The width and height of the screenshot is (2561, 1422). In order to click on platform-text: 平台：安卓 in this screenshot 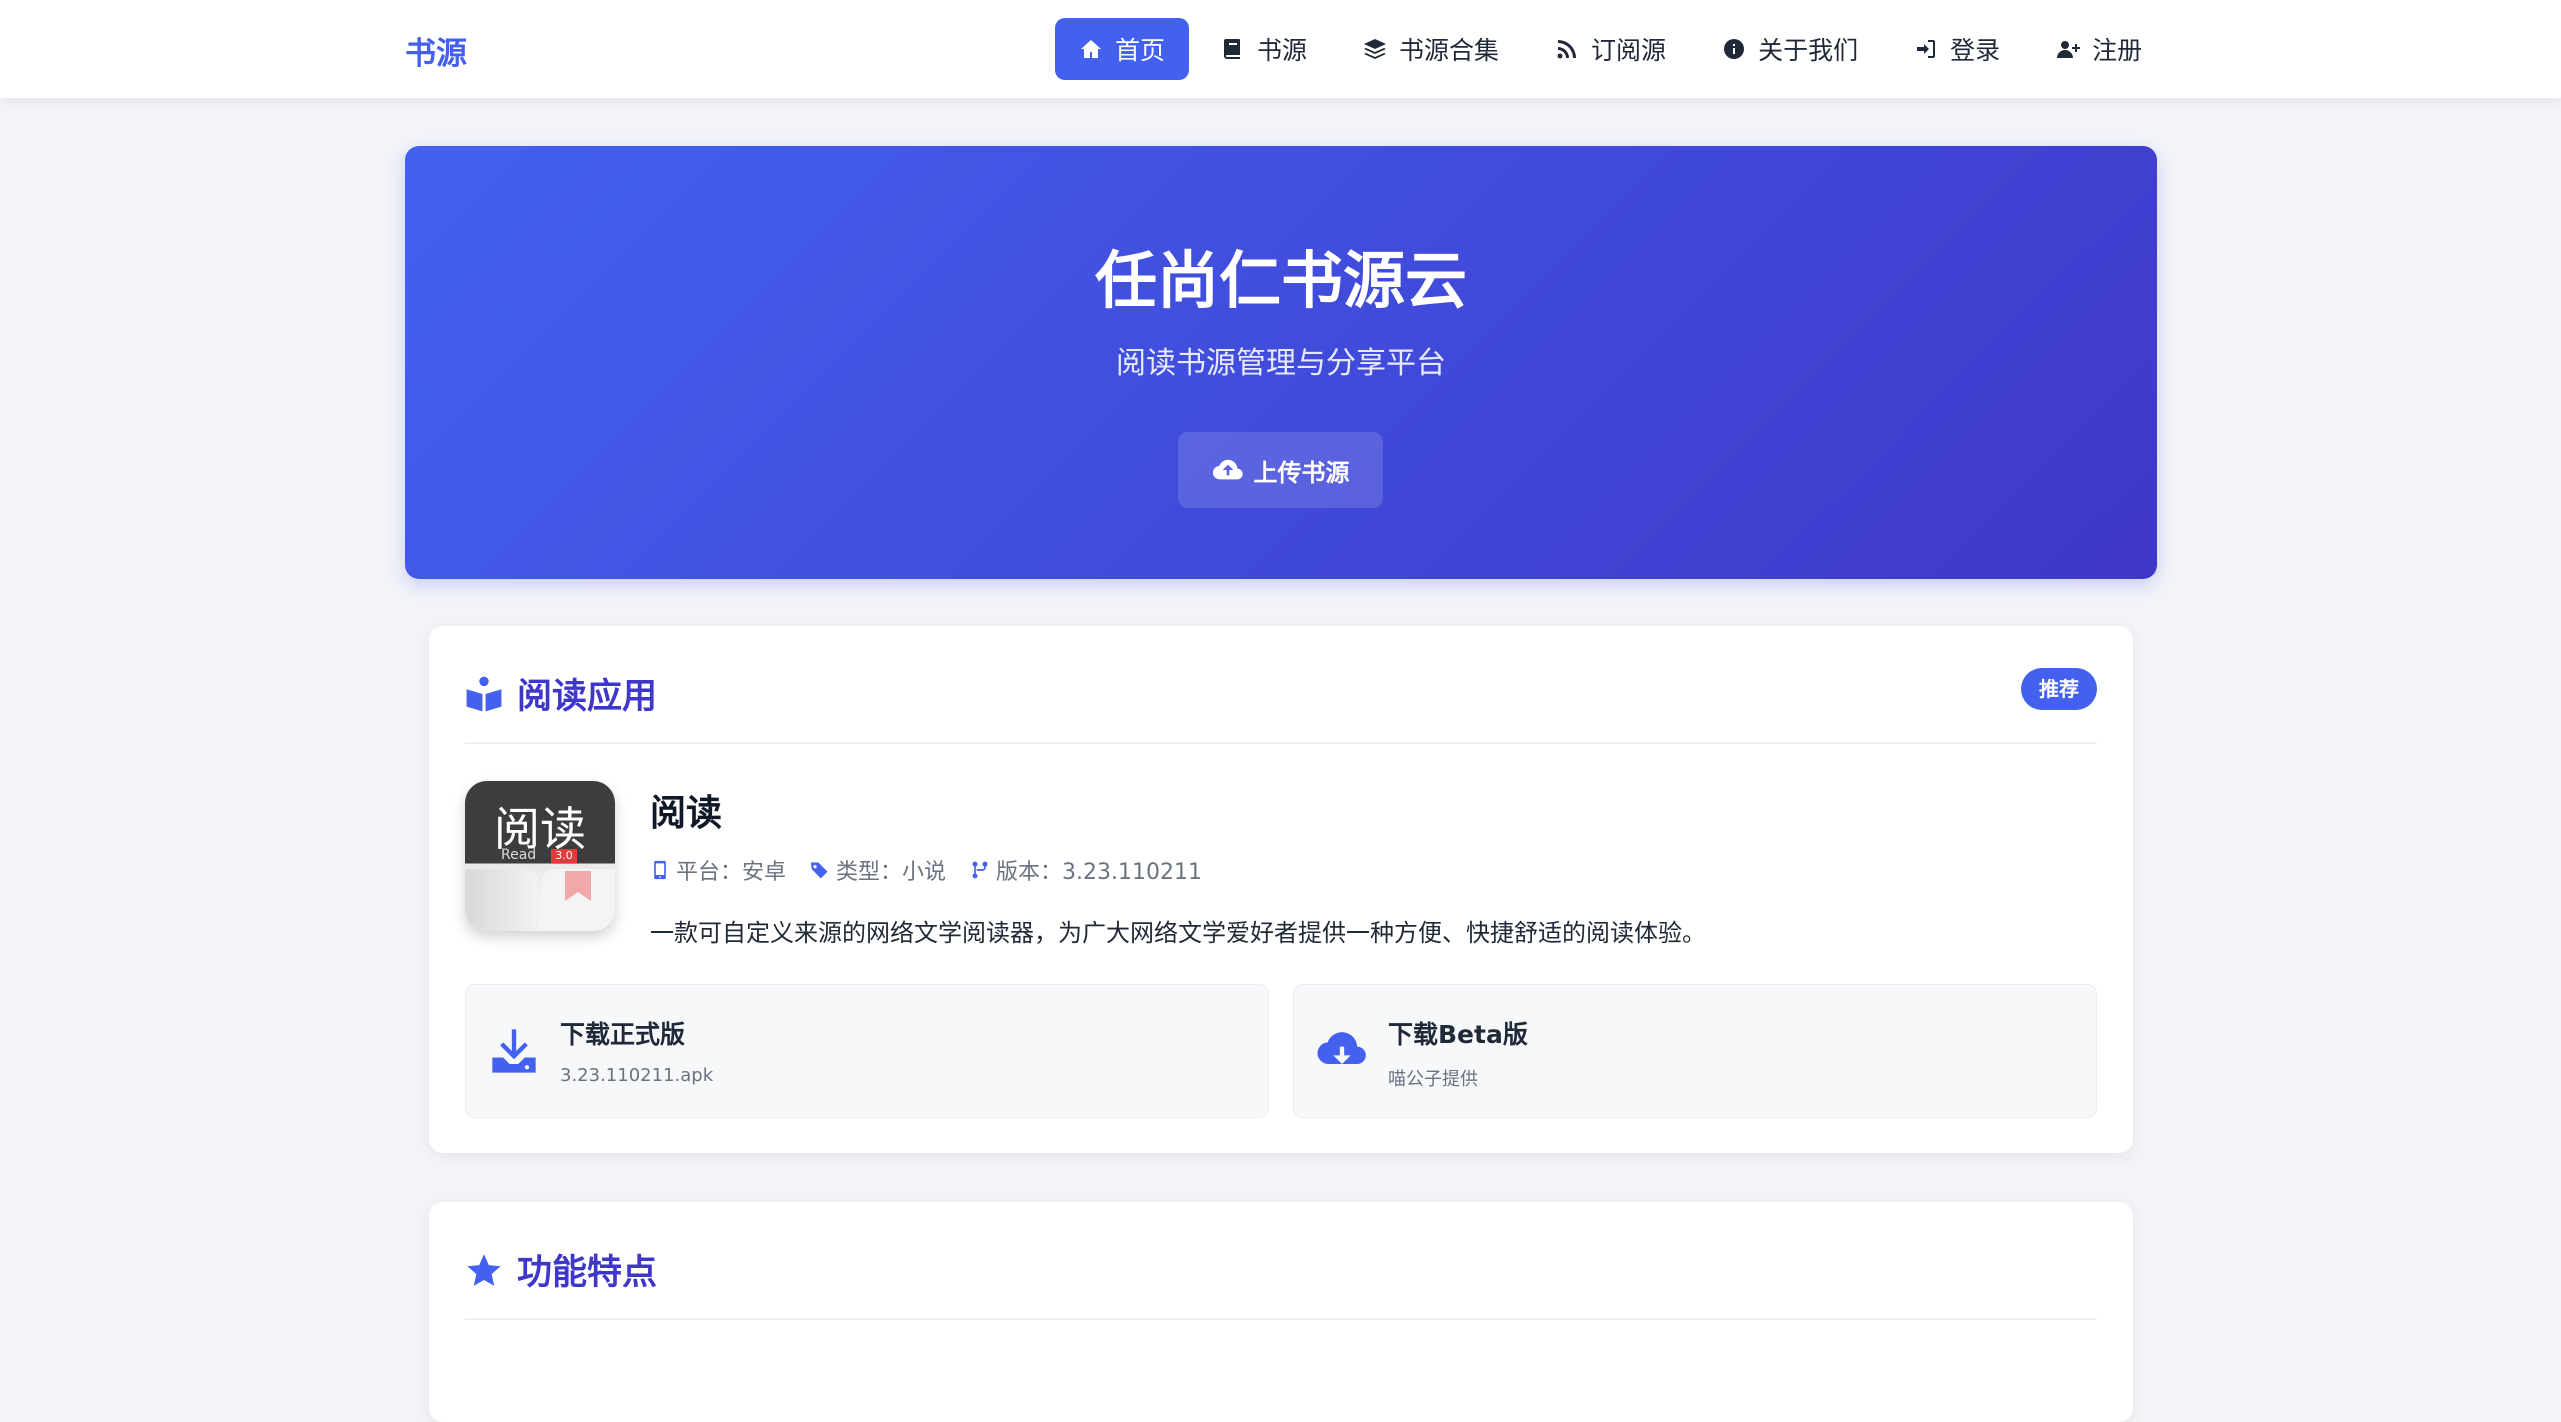, I will do `click(731, 872)`.